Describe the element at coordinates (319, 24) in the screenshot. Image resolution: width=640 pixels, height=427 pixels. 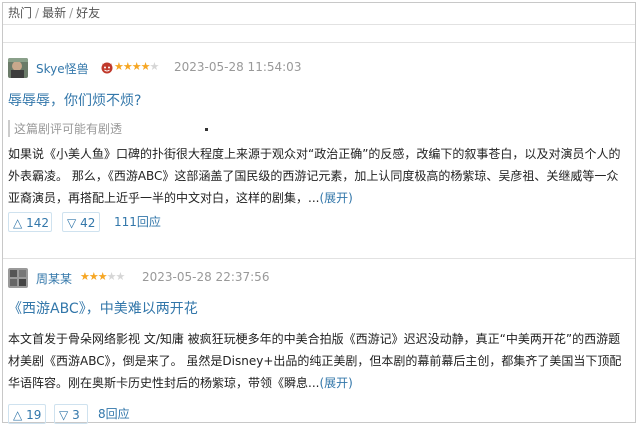
I see `tabs-divider` at that location.